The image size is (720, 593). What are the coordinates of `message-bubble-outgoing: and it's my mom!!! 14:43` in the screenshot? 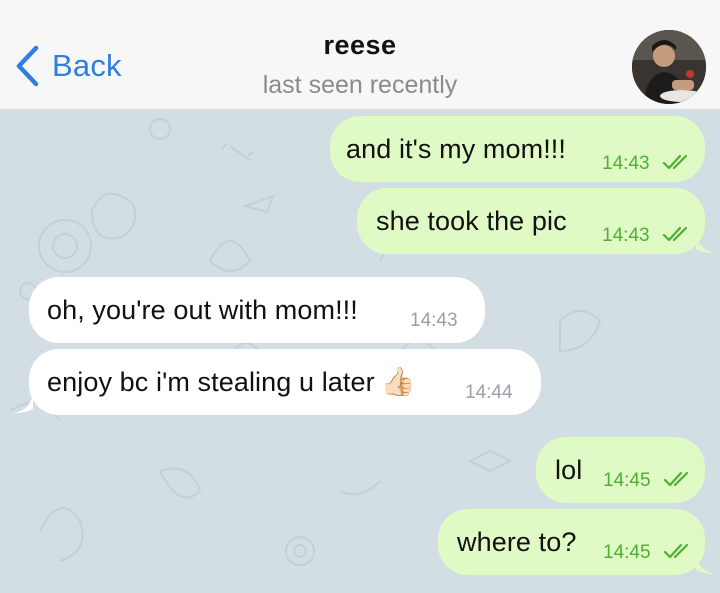 It's located at (517, 149).